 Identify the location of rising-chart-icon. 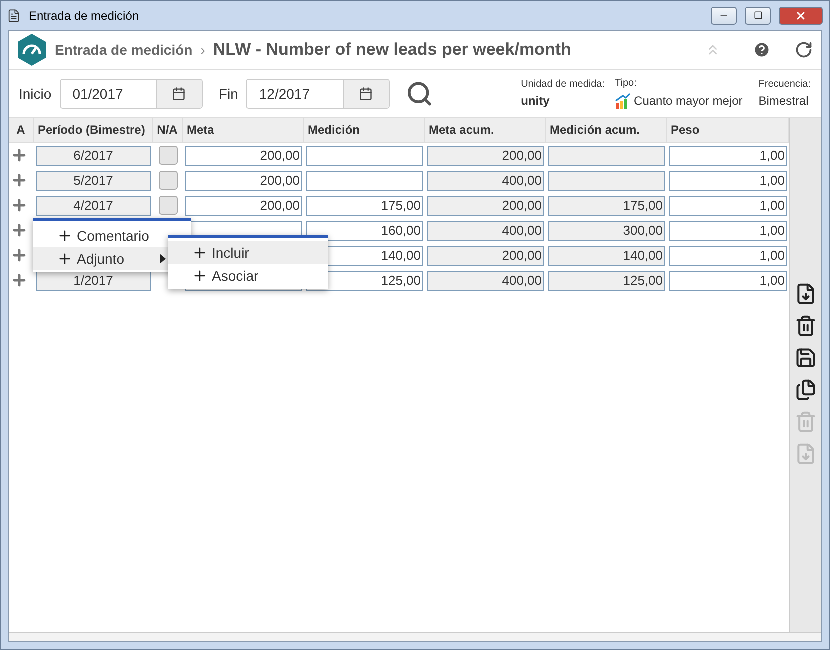
(623, 101).